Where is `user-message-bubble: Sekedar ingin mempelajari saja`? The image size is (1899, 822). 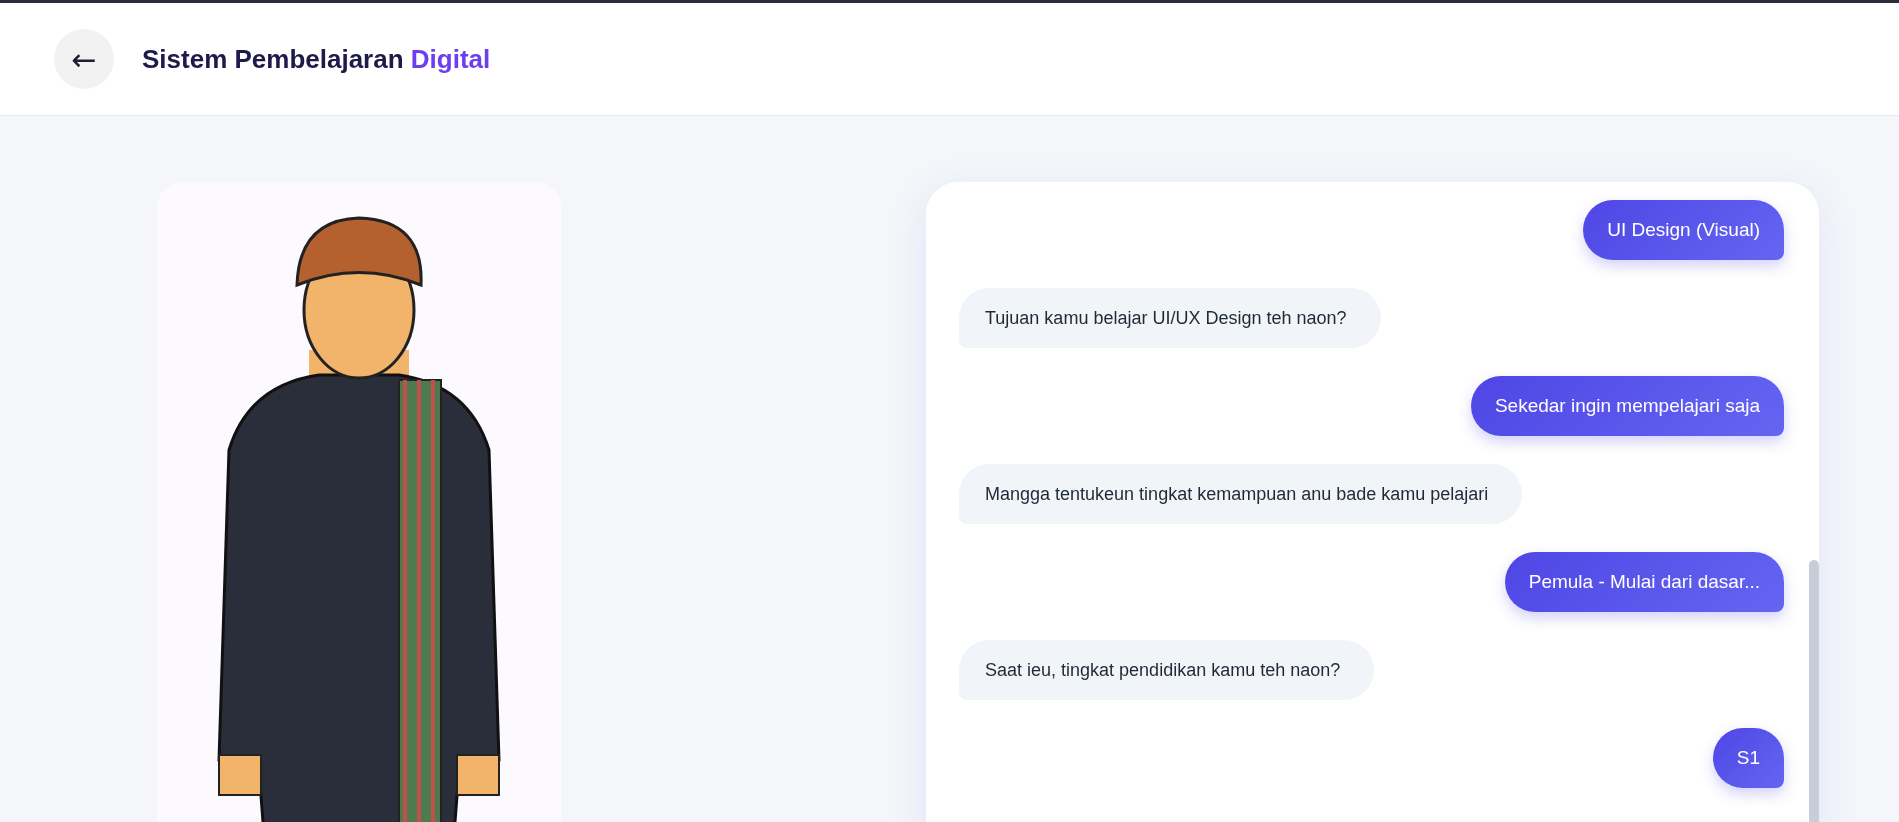 user-message-bubble: Sekedar ingin mempelajari saja is located at coordinates (1627, 406).